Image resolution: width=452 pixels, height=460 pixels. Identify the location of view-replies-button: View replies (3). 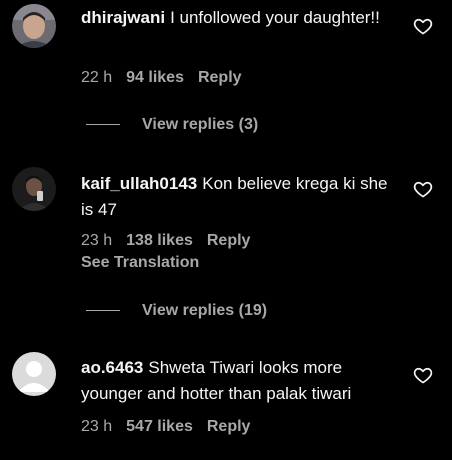
(172, 125).